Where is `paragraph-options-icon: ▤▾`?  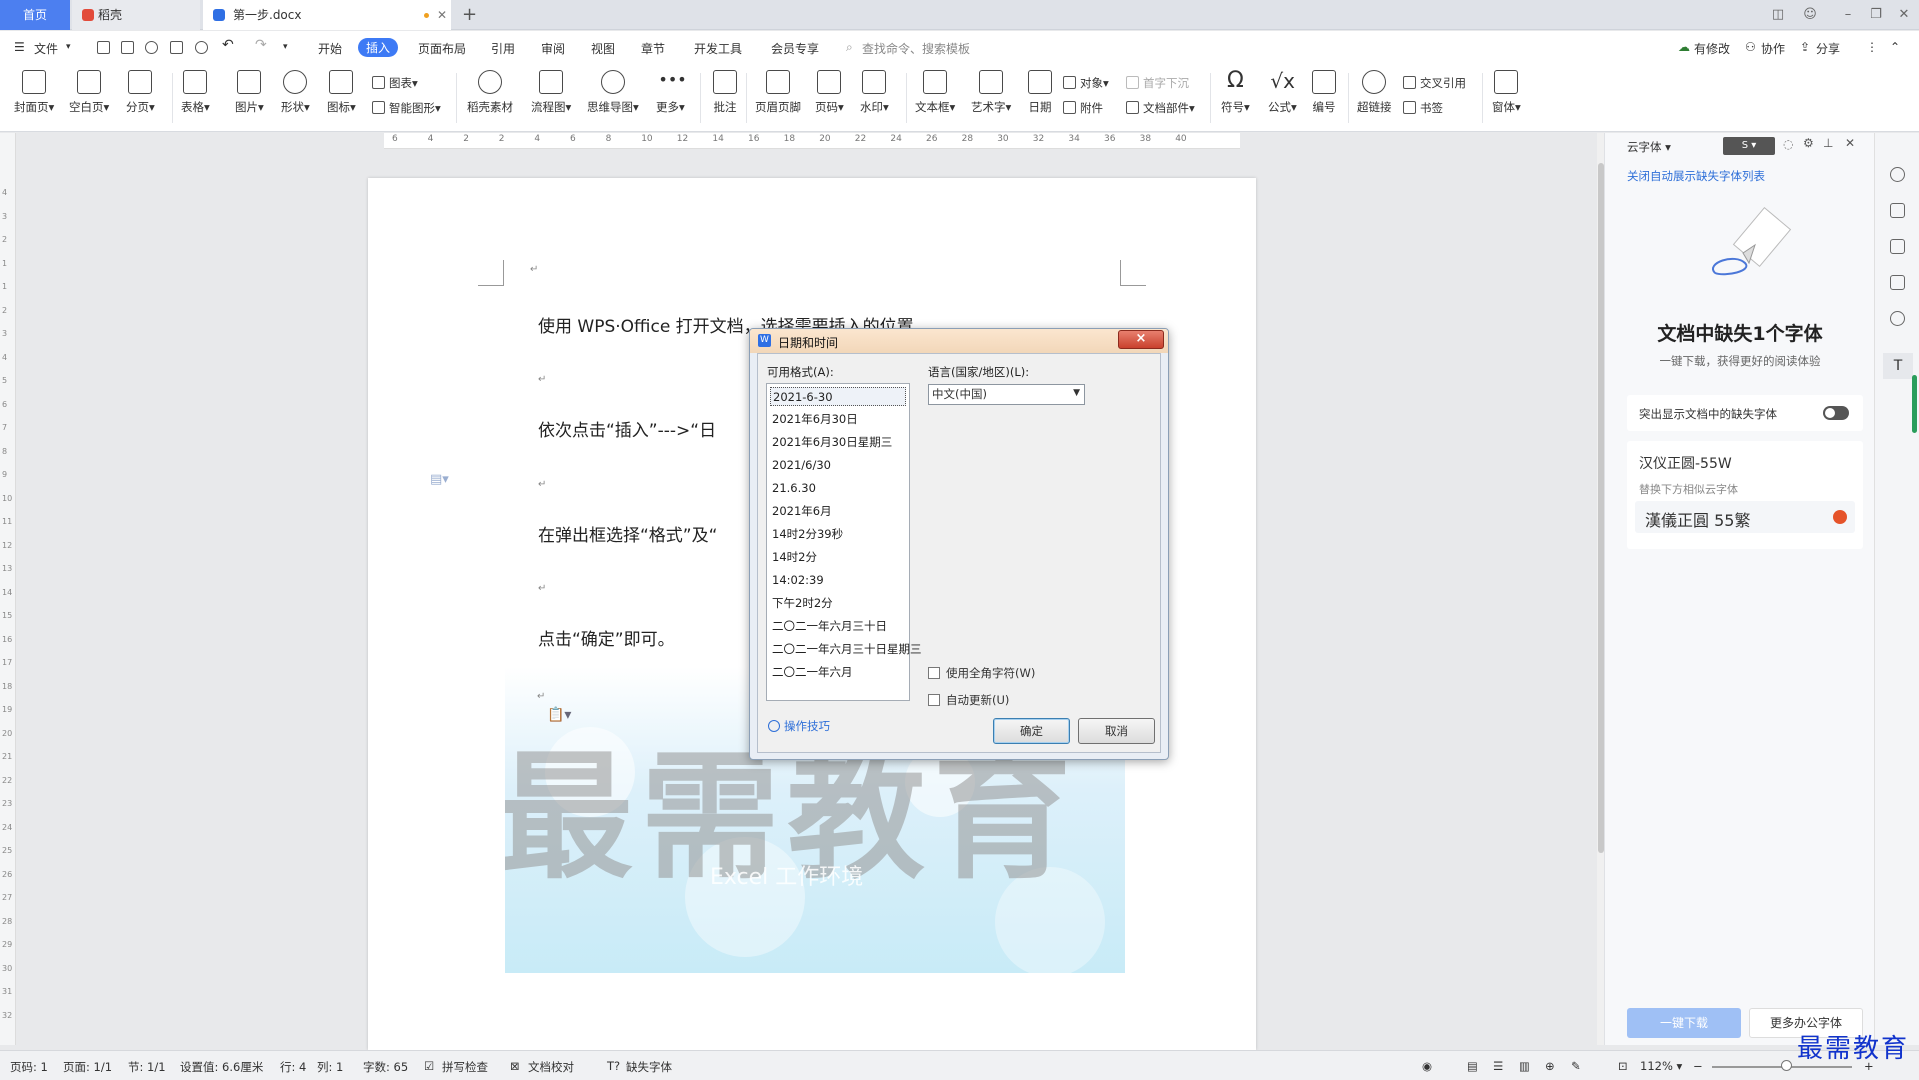
paragraph-options-icon: ▤▾ is located at coordinates (439, 479).